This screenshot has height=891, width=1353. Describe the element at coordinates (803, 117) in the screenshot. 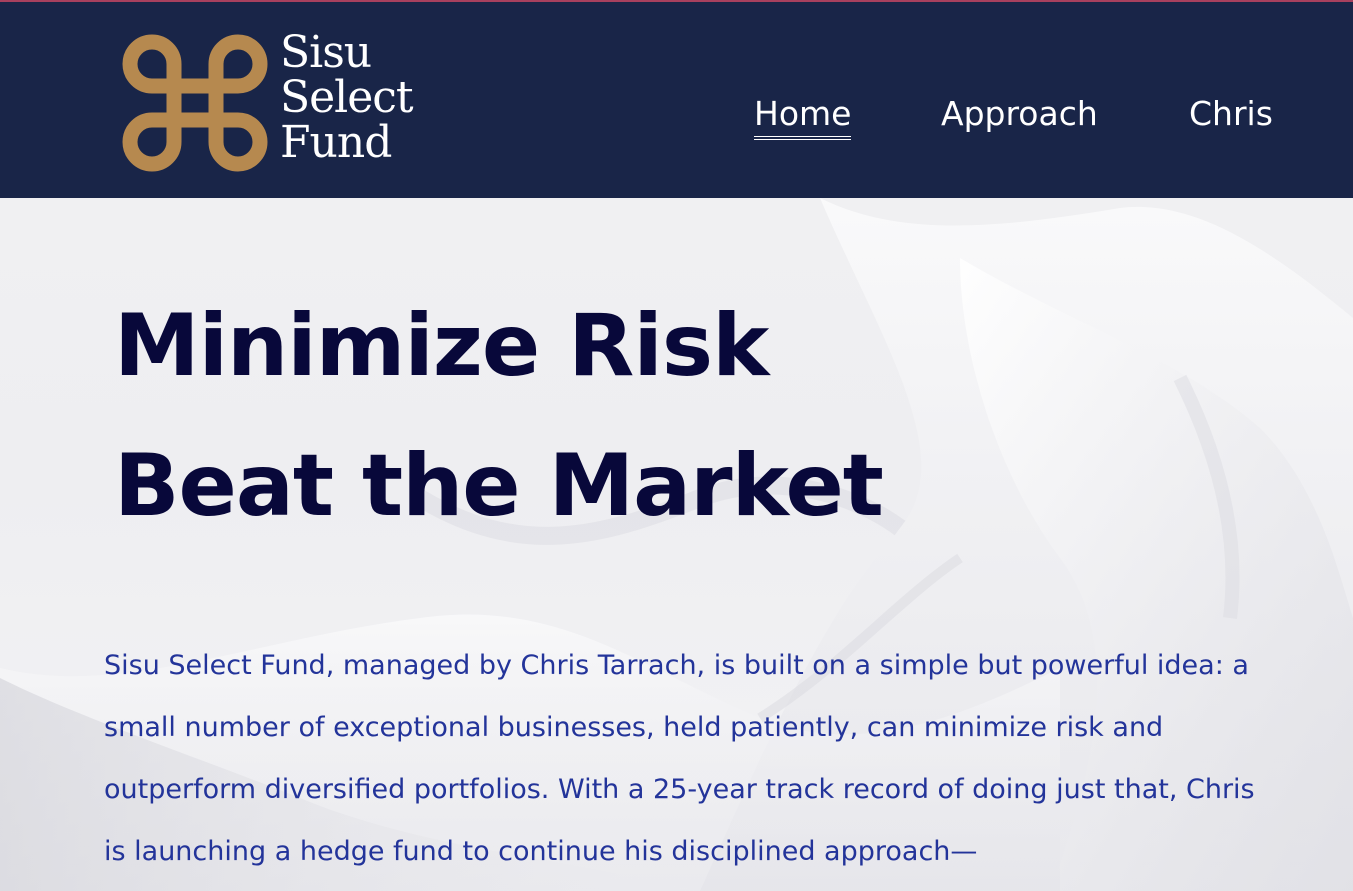

I see `nav-home-link: Home` at that location.